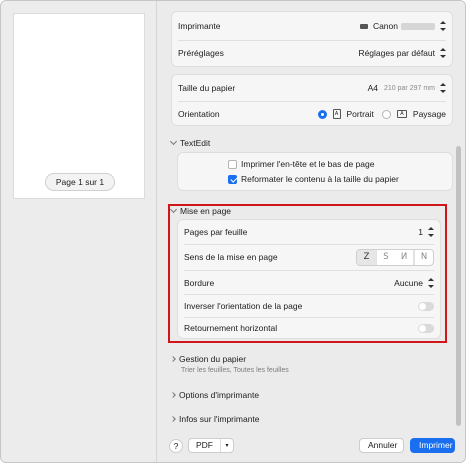  Describe the element at coordinates (458, 286) in the screenshot. I see `settings-scrollbar` at that location.